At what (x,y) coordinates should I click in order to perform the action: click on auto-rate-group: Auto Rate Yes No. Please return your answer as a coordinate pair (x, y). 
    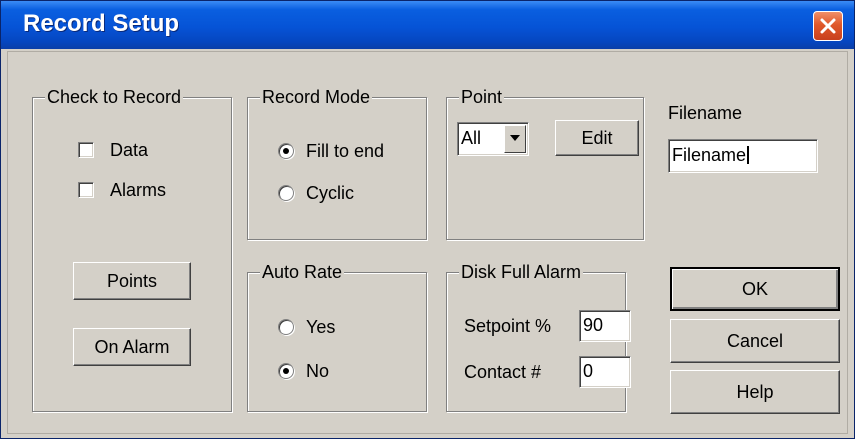
    Looking at the image, I should click on (337, 336).